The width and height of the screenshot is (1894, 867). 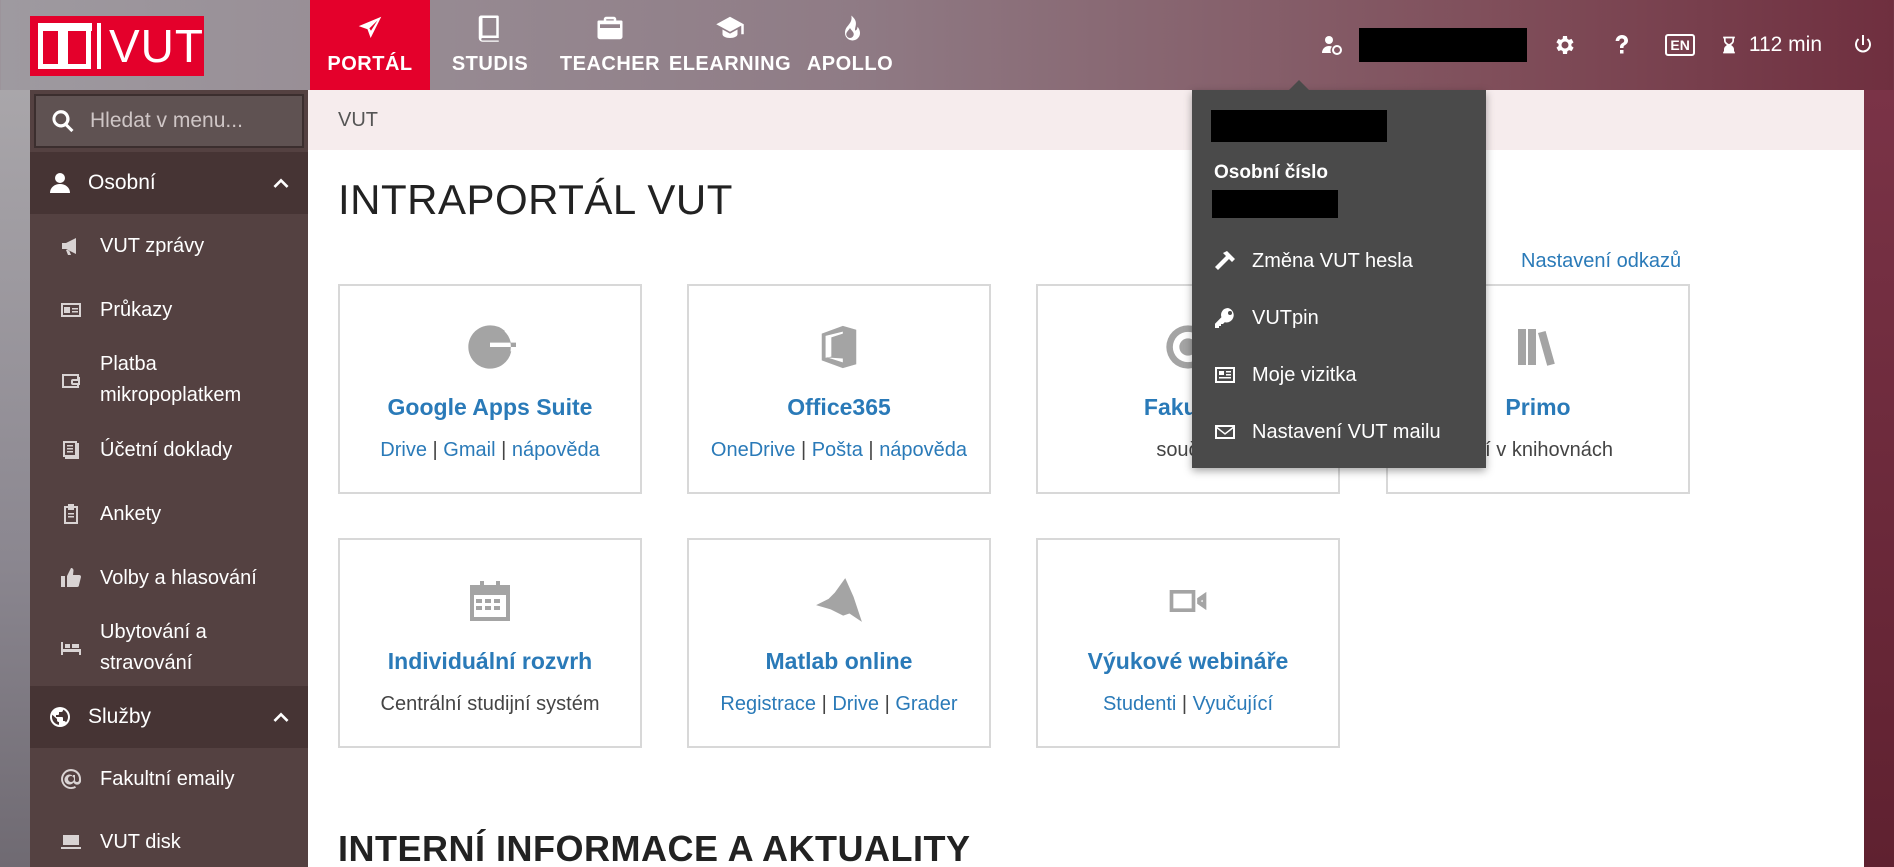 I want to click on sidebar-section-sluzby: Služby, so click(x=169, y=717).